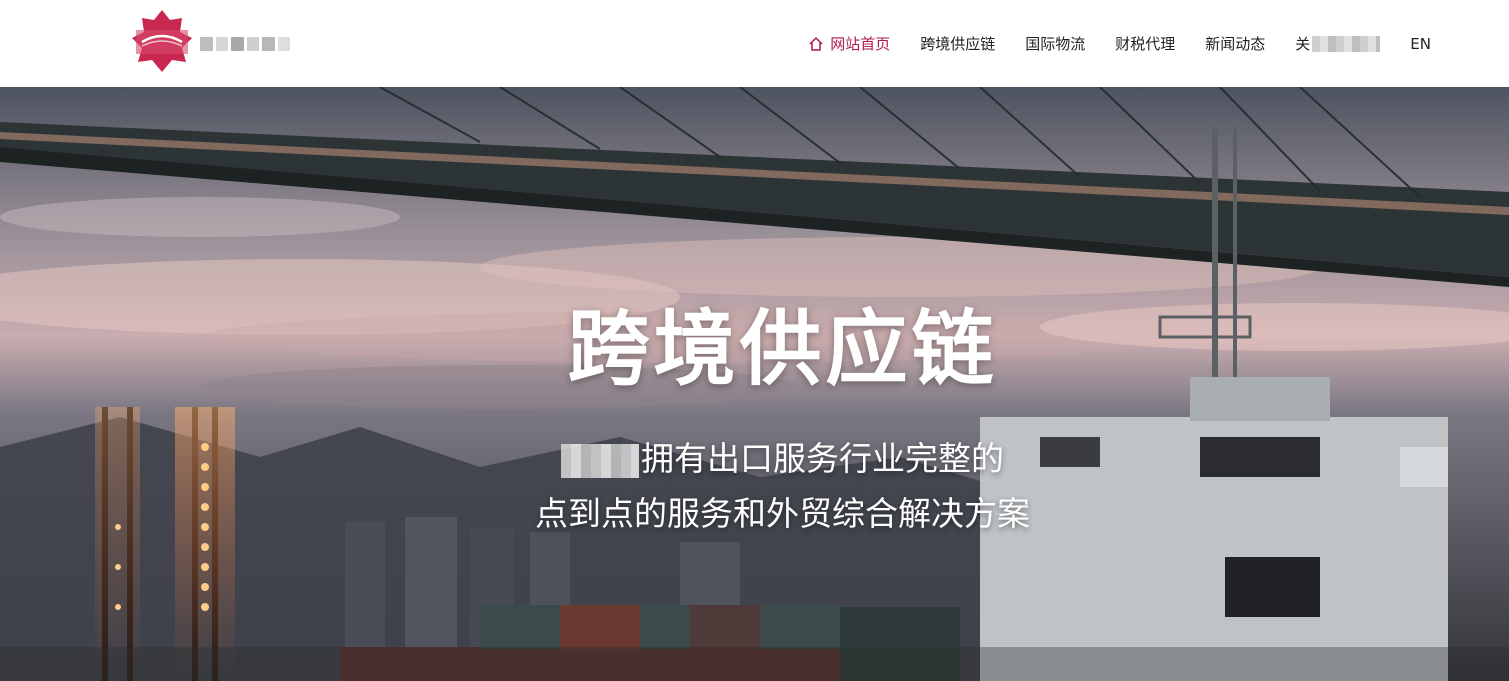  I want to click on nav-item-label: 国际物流, so click(1055, 44).